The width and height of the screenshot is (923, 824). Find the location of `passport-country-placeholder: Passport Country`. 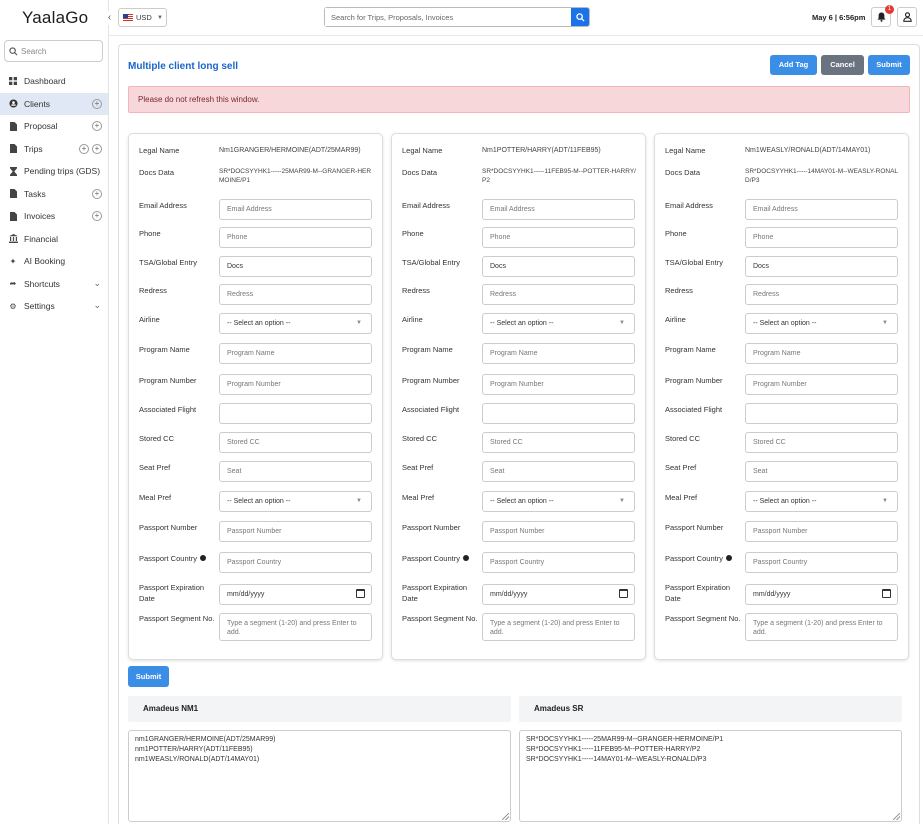

passport-country-placeholder: Passport Country is located at coordinates (517, 562).